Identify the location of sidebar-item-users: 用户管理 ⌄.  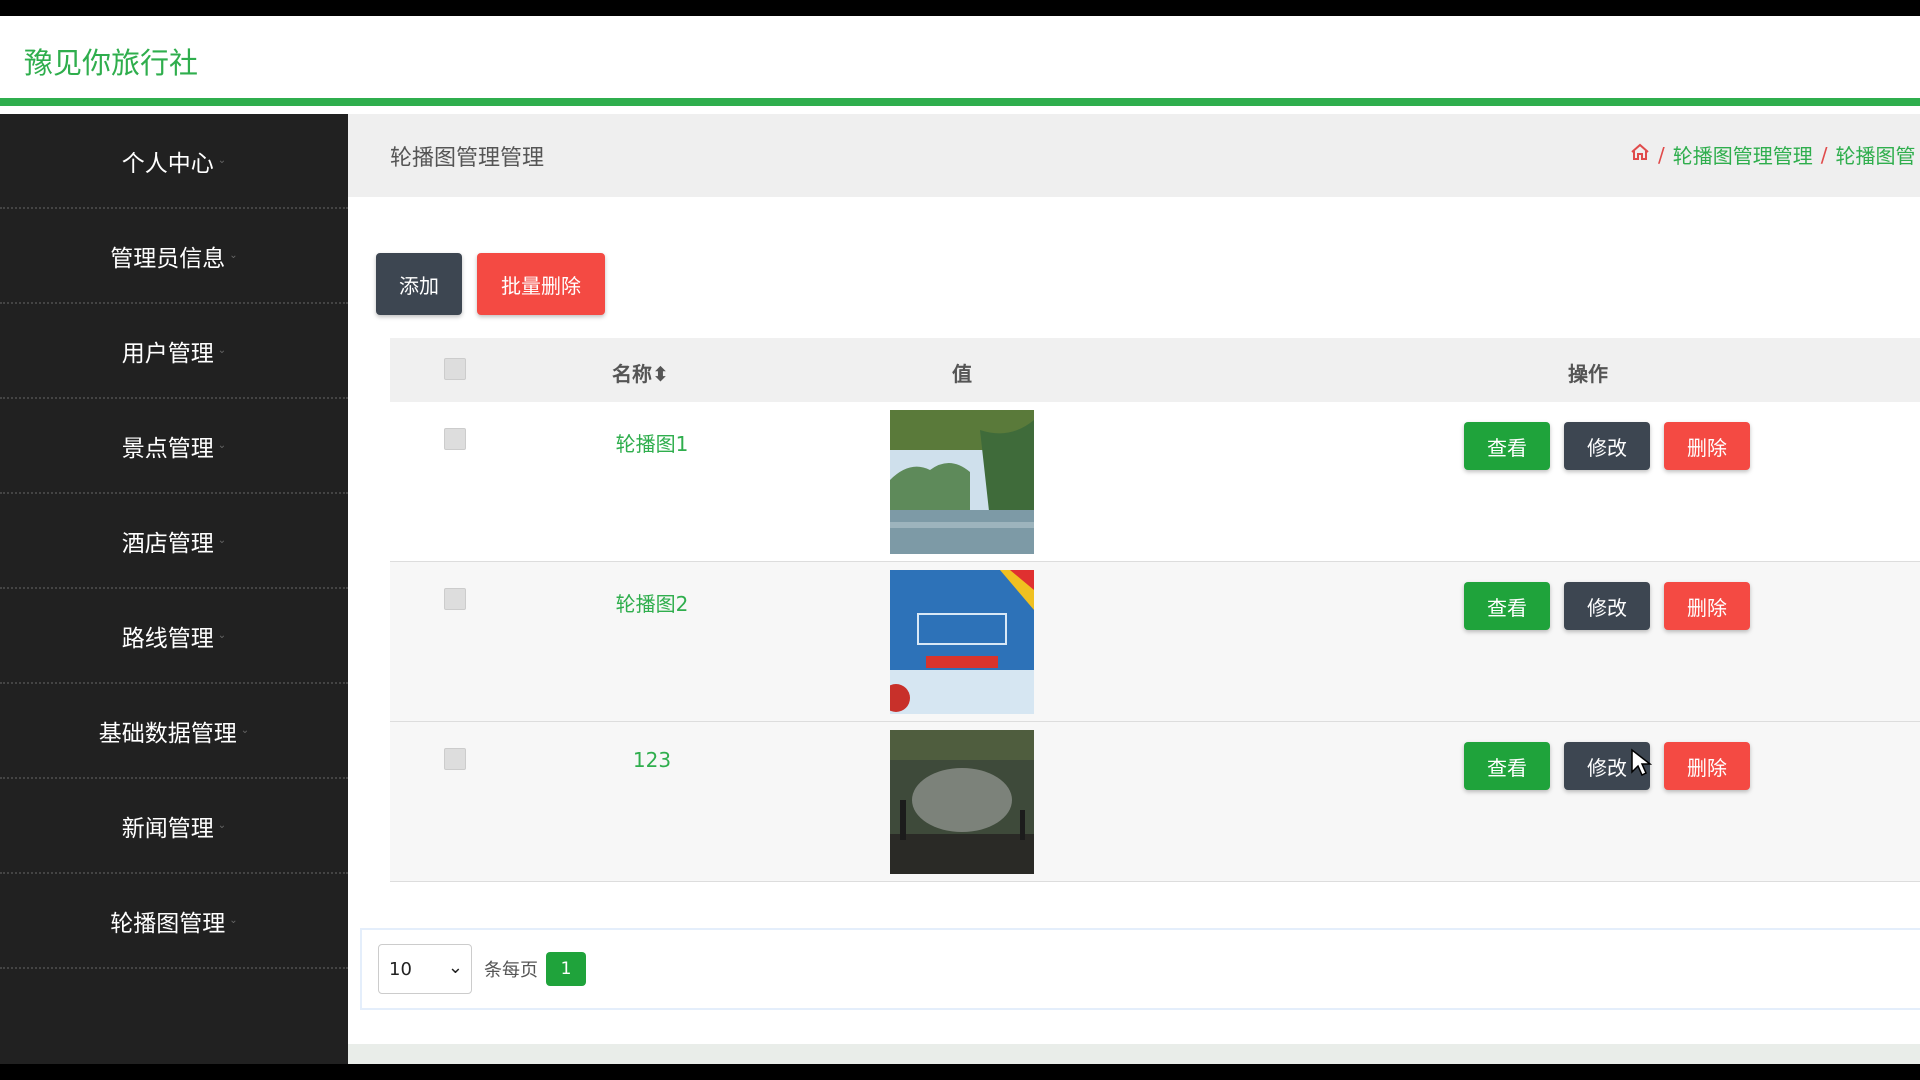
(174, 351).